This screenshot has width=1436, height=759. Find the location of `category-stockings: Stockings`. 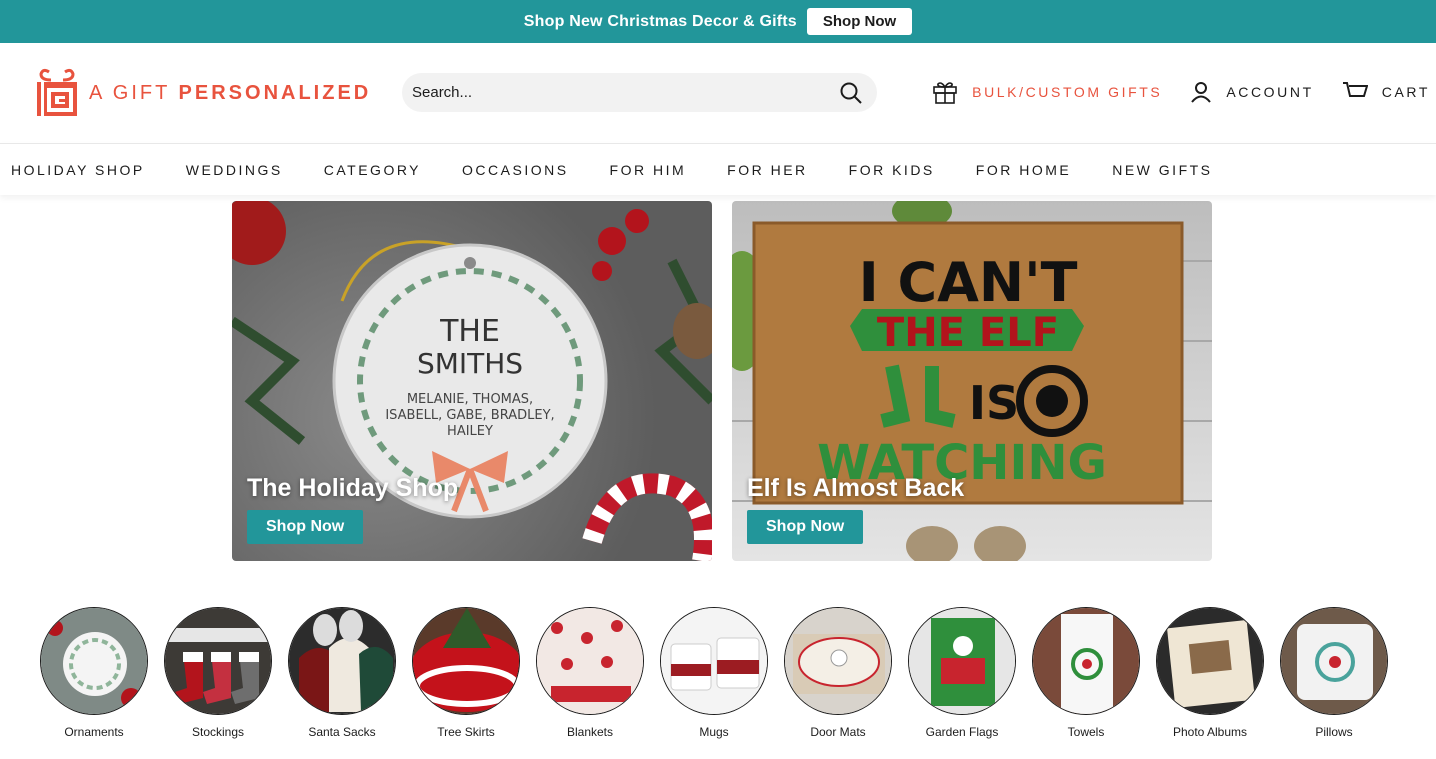

category-stockings: Stockings is located at coordinates (218, 673).